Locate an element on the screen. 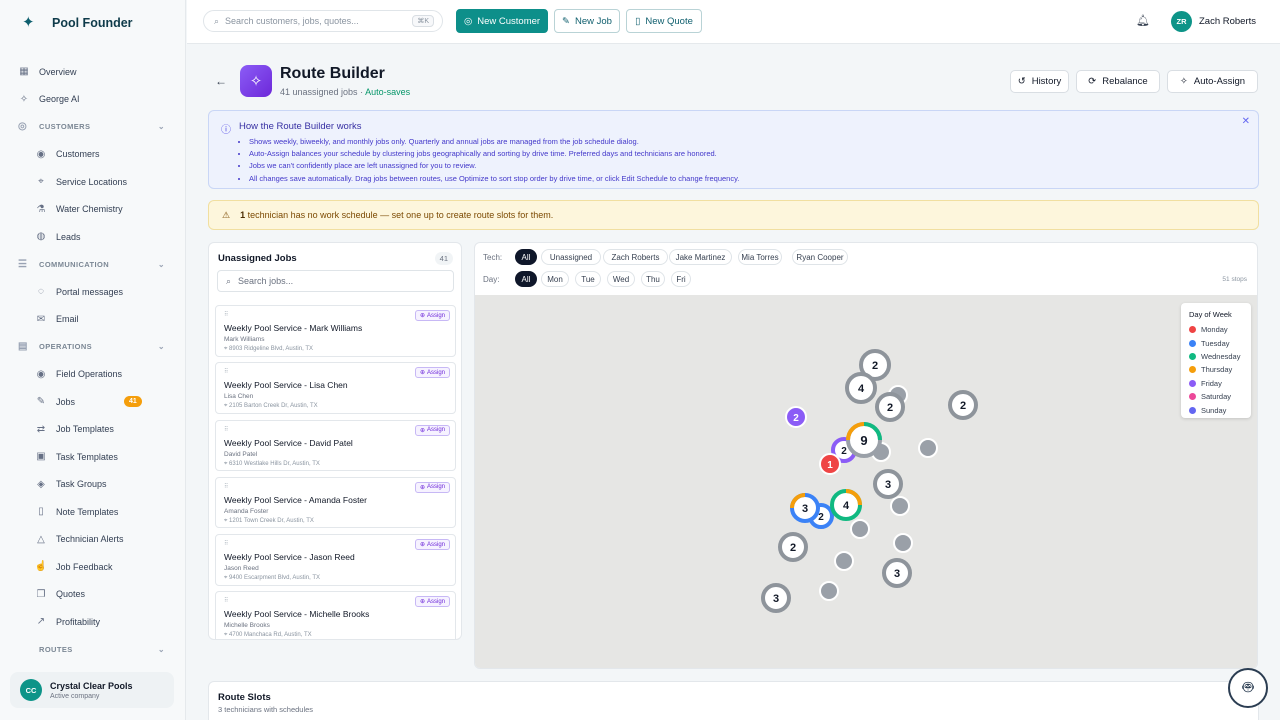  sidebar-item-overview: ▦ Overview is located at coordinates (92, 72).